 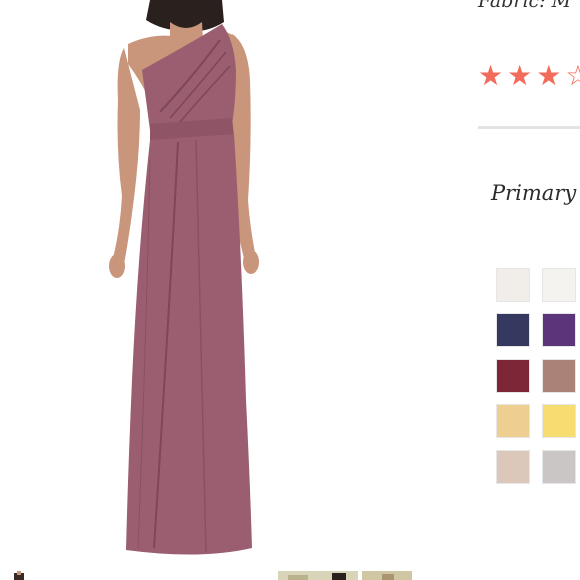 What do you see at coordinates (513, 285) in the screenshot?
I see `color-swatch-ivory` at bounding box center [513, 285].